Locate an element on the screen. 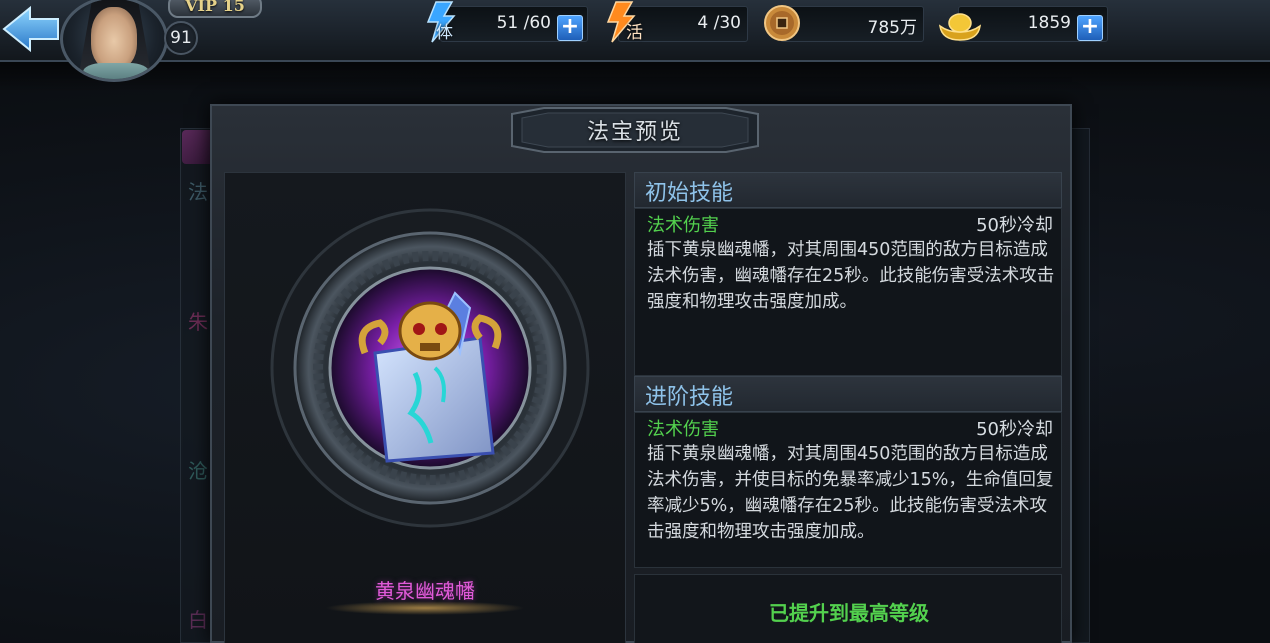 This screenshot has height=643, width=1270. treasure-name: 黄泉幽魂幡 is located at coordinates (425, 591).